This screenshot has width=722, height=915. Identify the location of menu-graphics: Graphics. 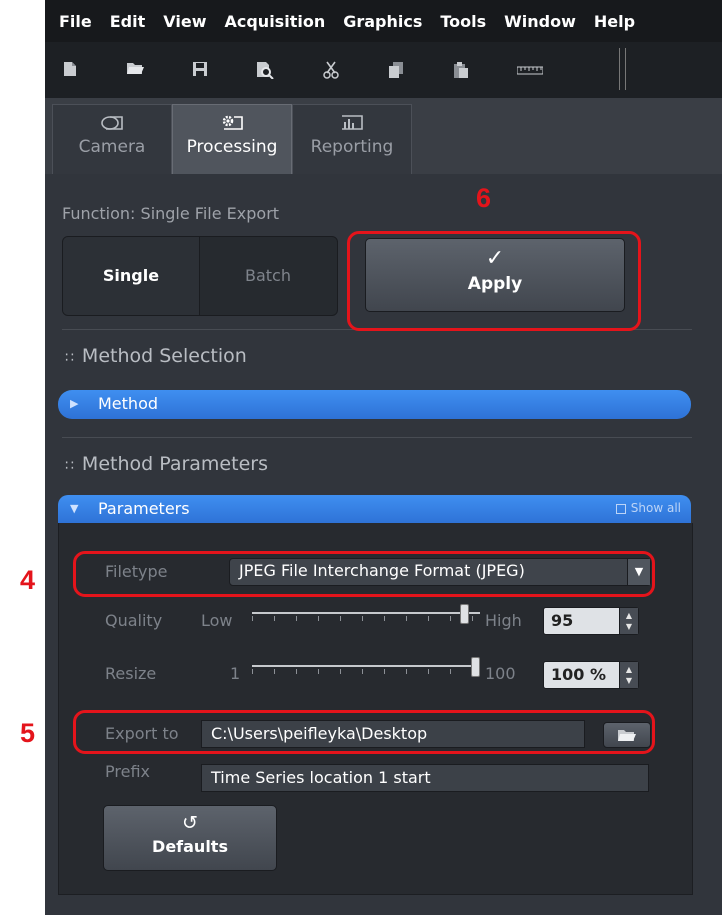
(382, 21).